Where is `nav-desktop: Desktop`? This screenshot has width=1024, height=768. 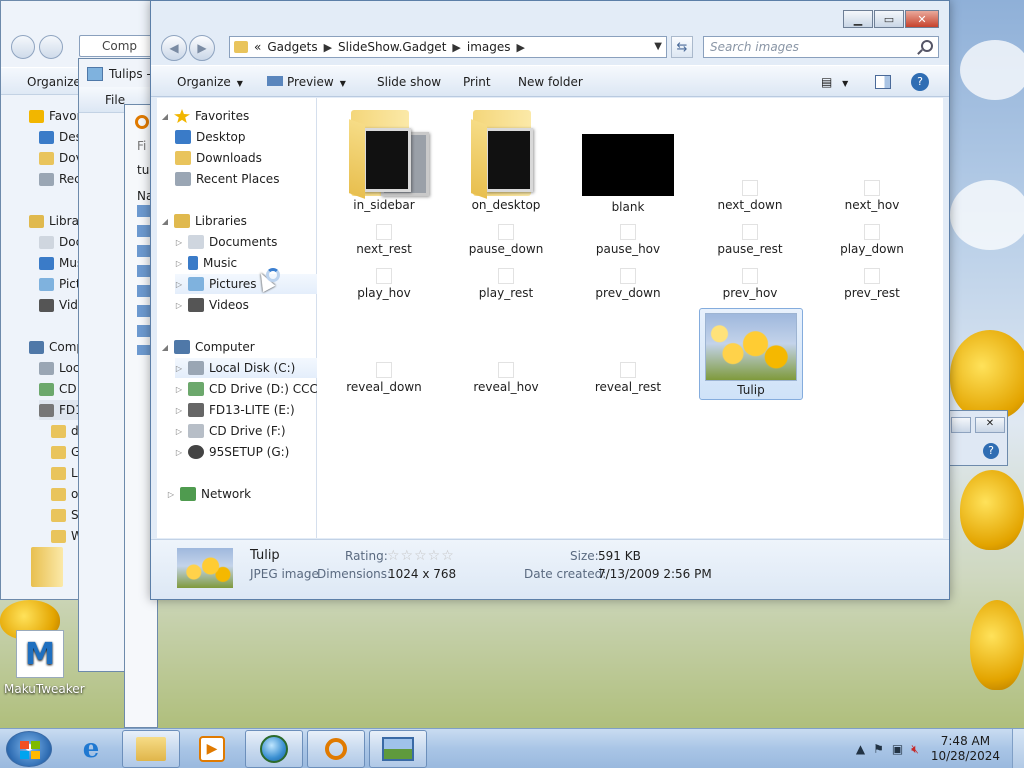
nav-desktop: Desktop is located at coordinates (252, 137).